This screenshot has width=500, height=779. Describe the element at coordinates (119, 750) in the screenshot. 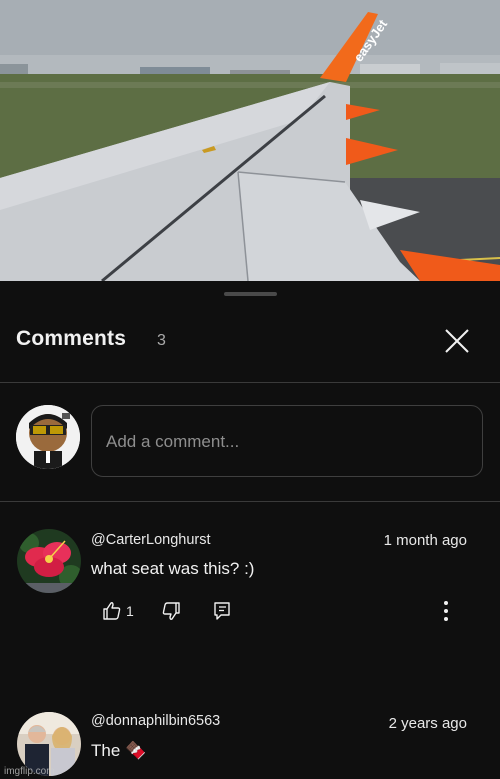

I see `comment-text: The 🍫` at that location.